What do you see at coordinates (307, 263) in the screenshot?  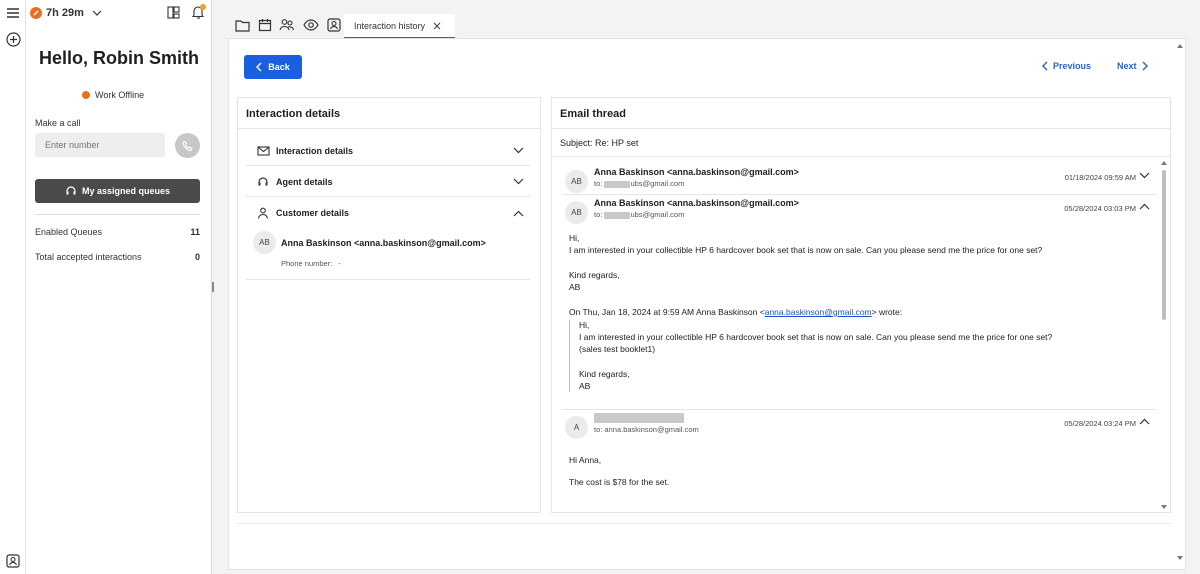 I see `phone-label: Phone number:` at bounding box center [307, 263].